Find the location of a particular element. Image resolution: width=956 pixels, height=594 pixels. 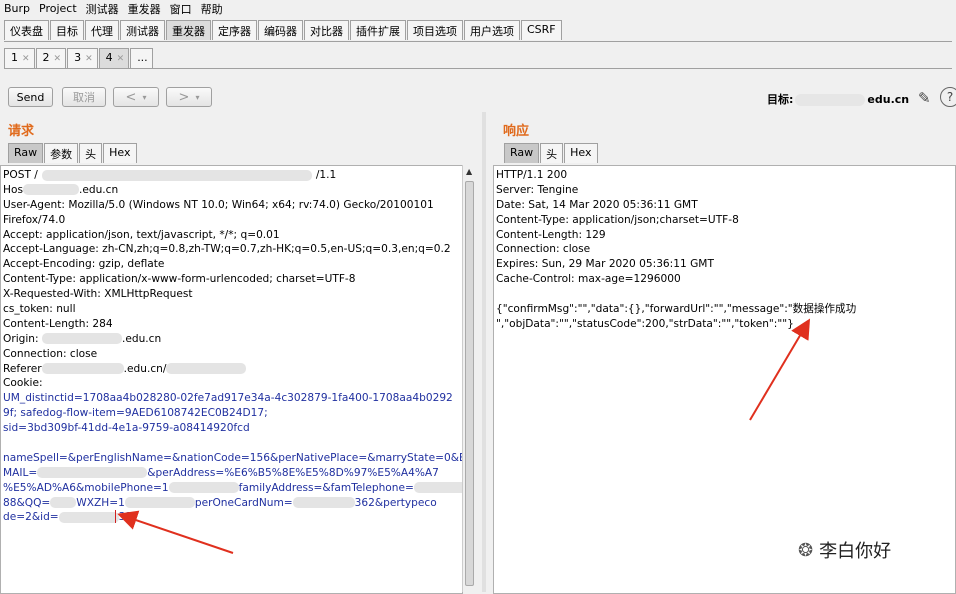

arrow-to-success-message is located at coordinates (780, 369).